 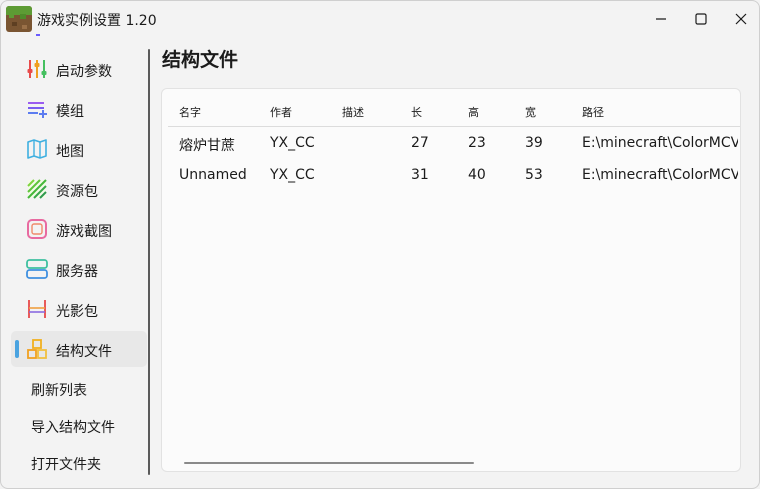 What do you see at coordinates (37, 69) in the screenshot?
I see `sliders-icon` at bounding box center [37, 69].